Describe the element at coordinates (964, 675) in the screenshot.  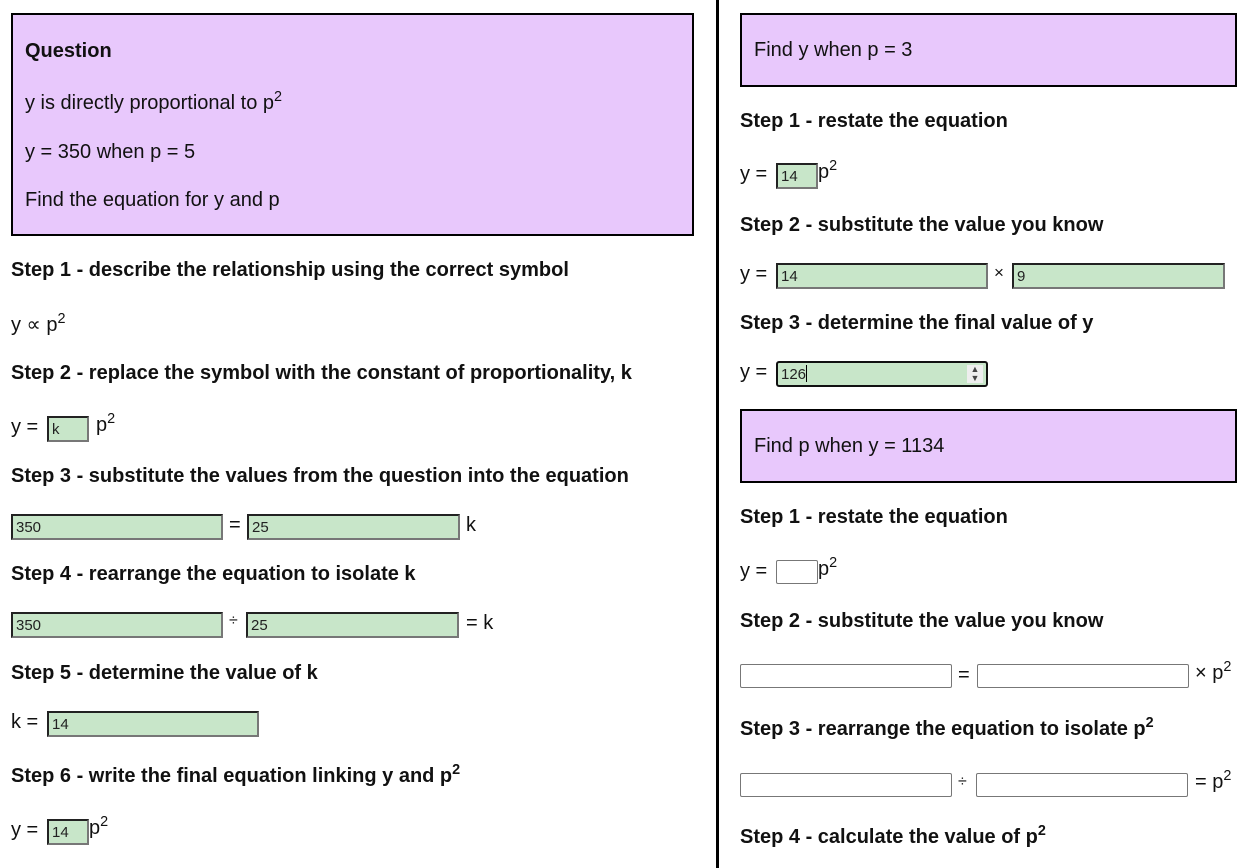
I see `part-b-step2-operator: =` at that location.